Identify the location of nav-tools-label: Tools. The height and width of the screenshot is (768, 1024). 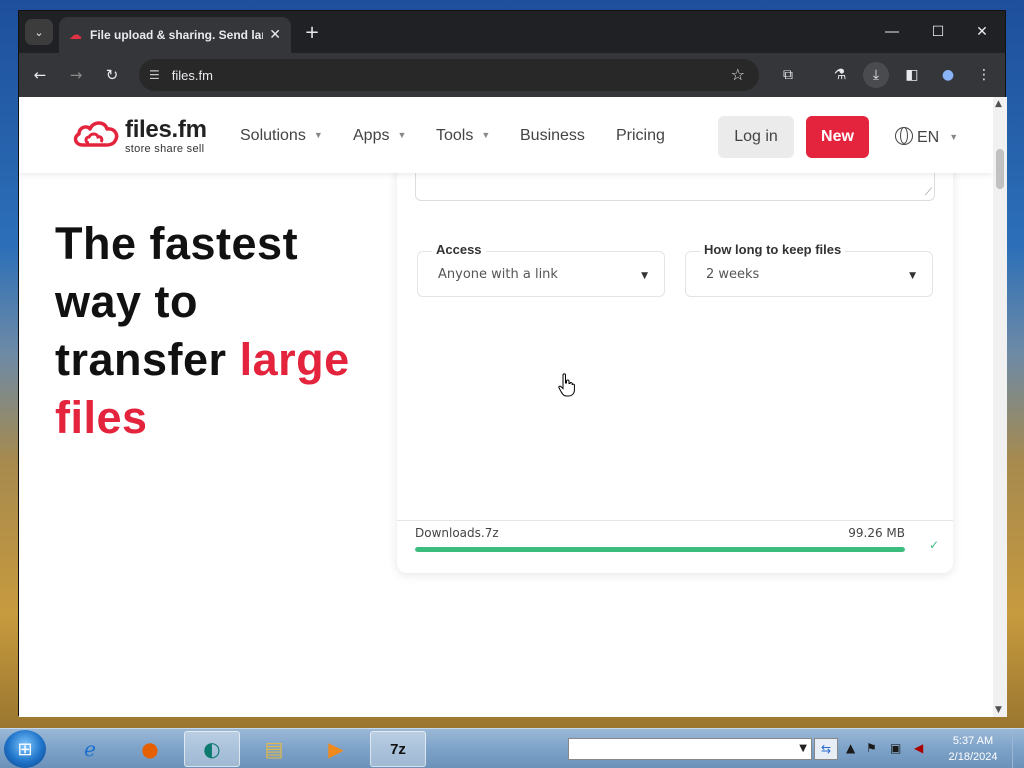
(455, 135).